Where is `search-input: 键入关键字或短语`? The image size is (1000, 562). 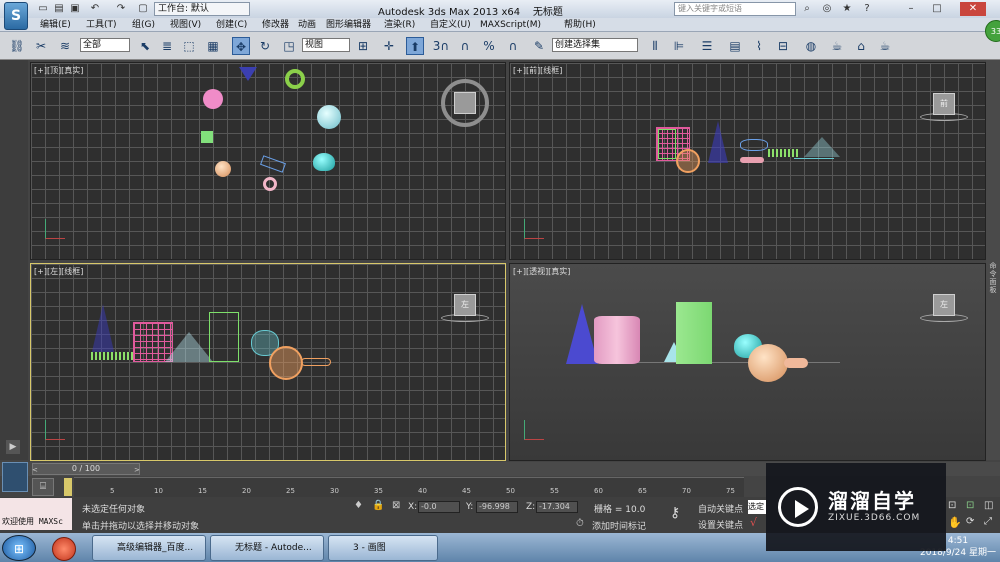 search-input: 键入关键字或短语 is located at coordinates (735, 9).